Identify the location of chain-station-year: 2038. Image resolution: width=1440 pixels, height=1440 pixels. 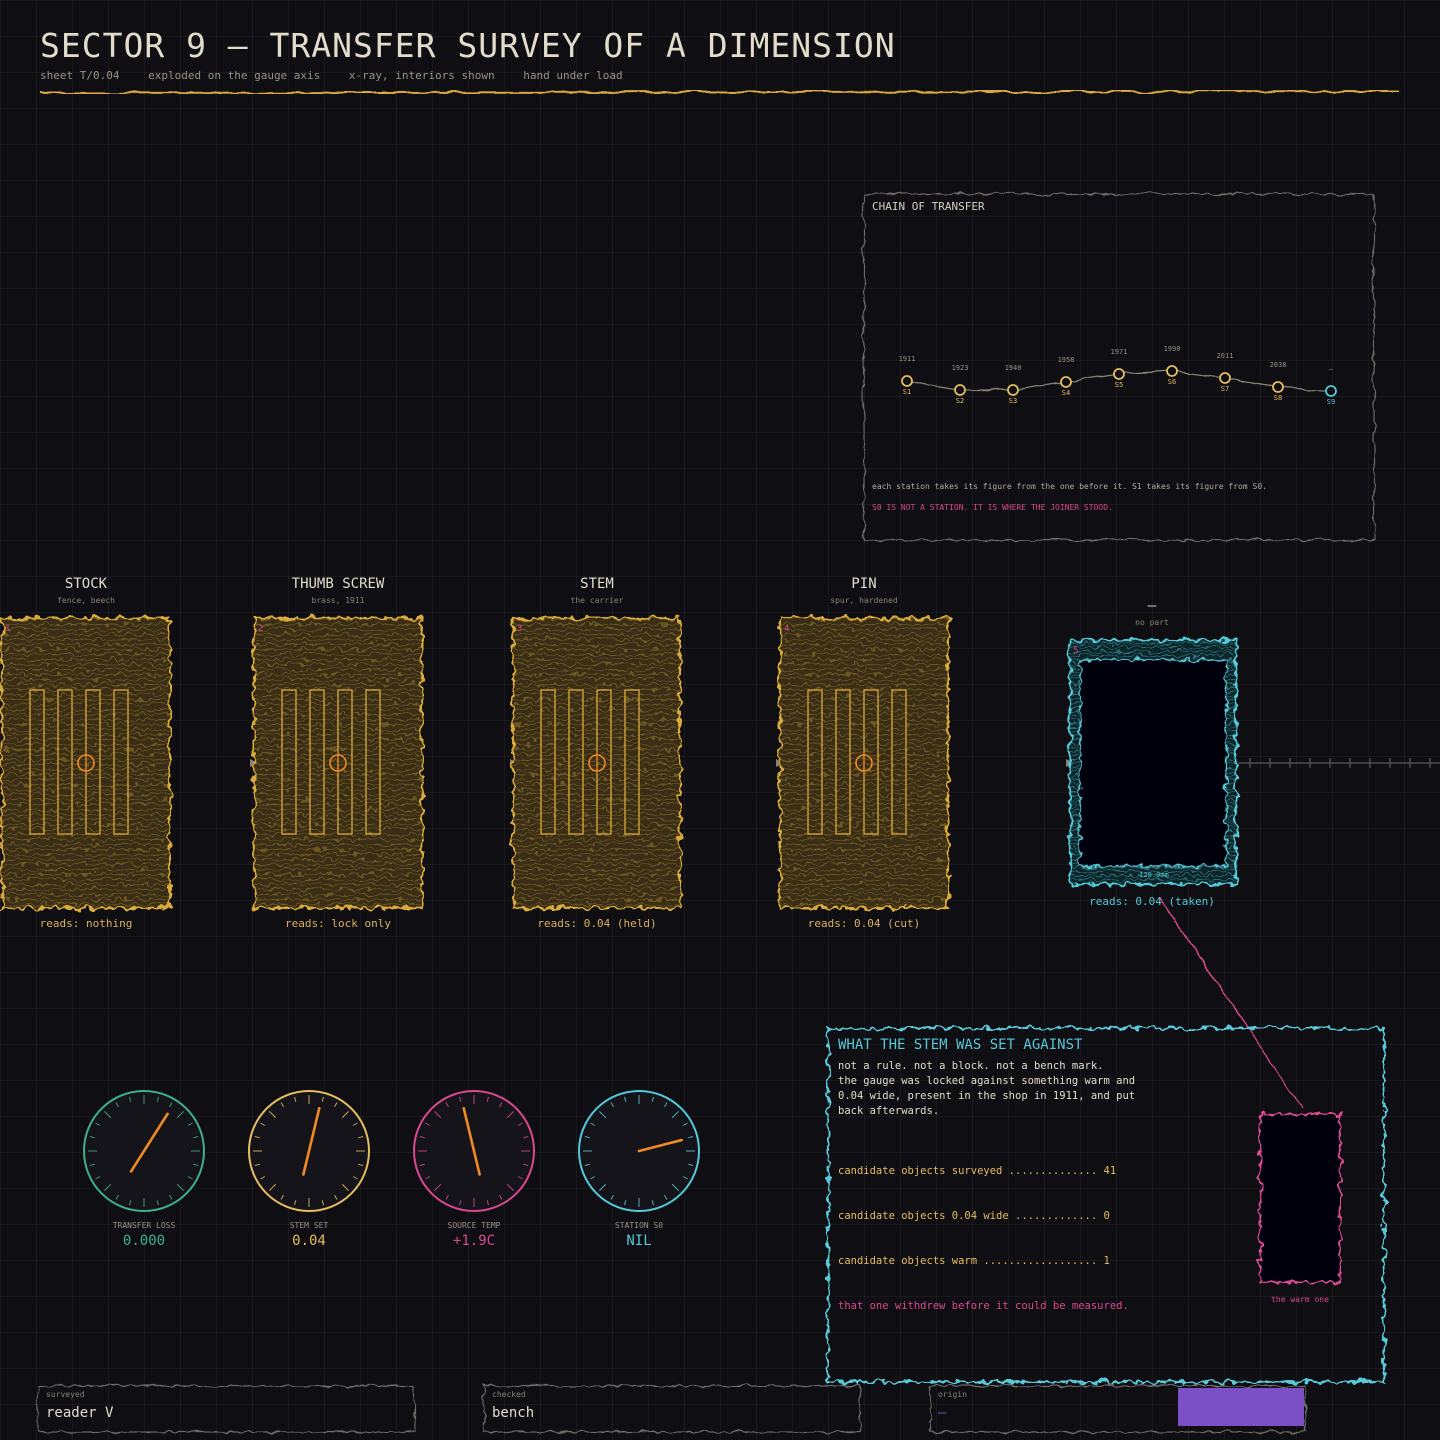
(1278, 365).